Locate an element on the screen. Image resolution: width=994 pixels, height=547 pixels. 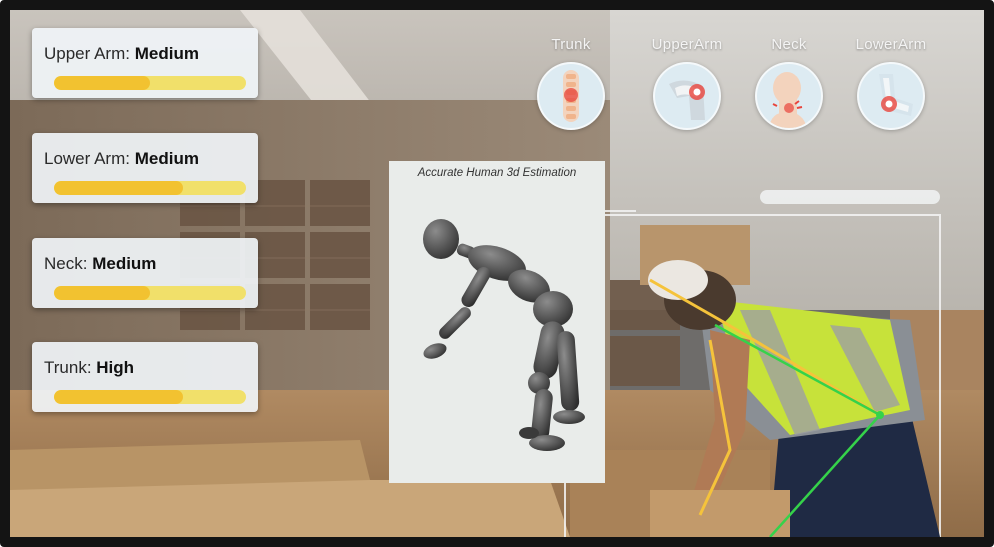
body-part-label: LowerArm is located at coordinates (891, 44).